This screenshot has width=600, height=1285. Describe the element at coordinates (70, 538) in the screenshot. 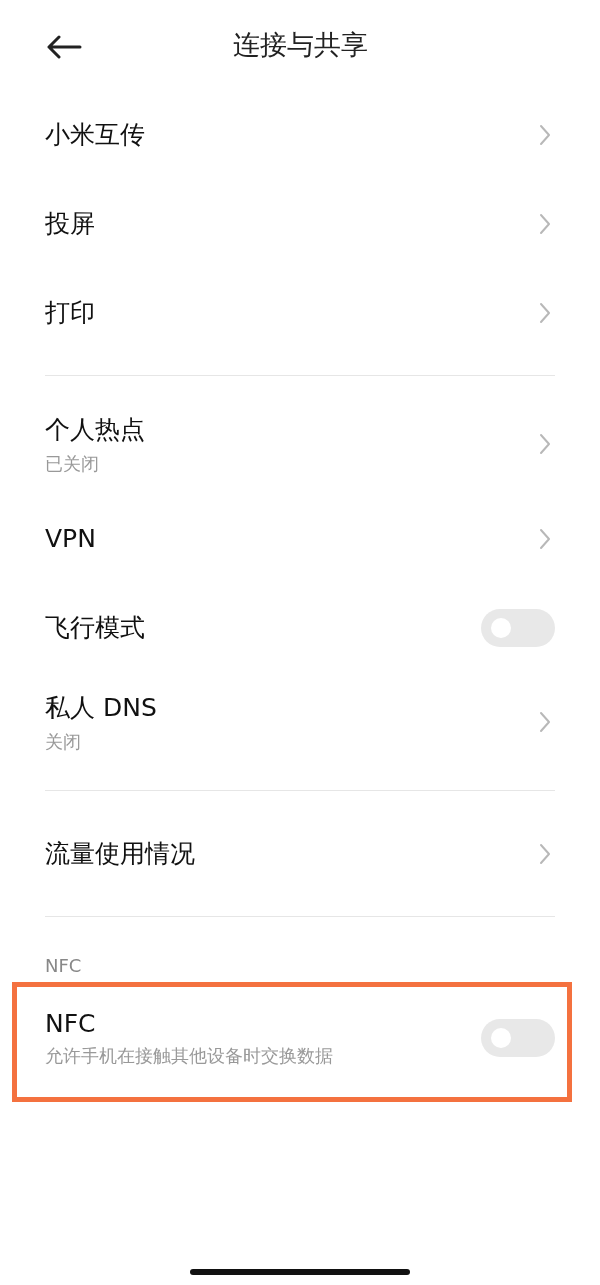

I see `setting-title: VPN` at that location.